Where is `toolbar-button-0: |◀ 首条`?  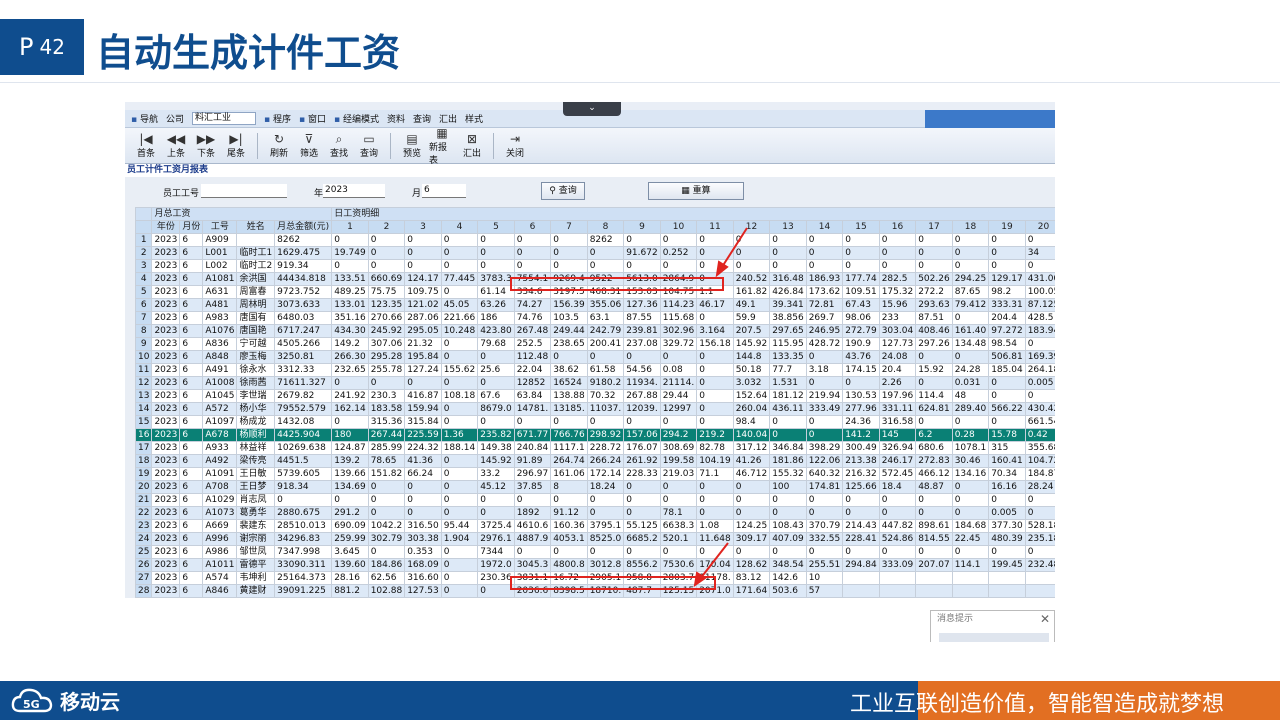 toolbar-button-0: |◀ 首条 is located at coordinates (146, 145).